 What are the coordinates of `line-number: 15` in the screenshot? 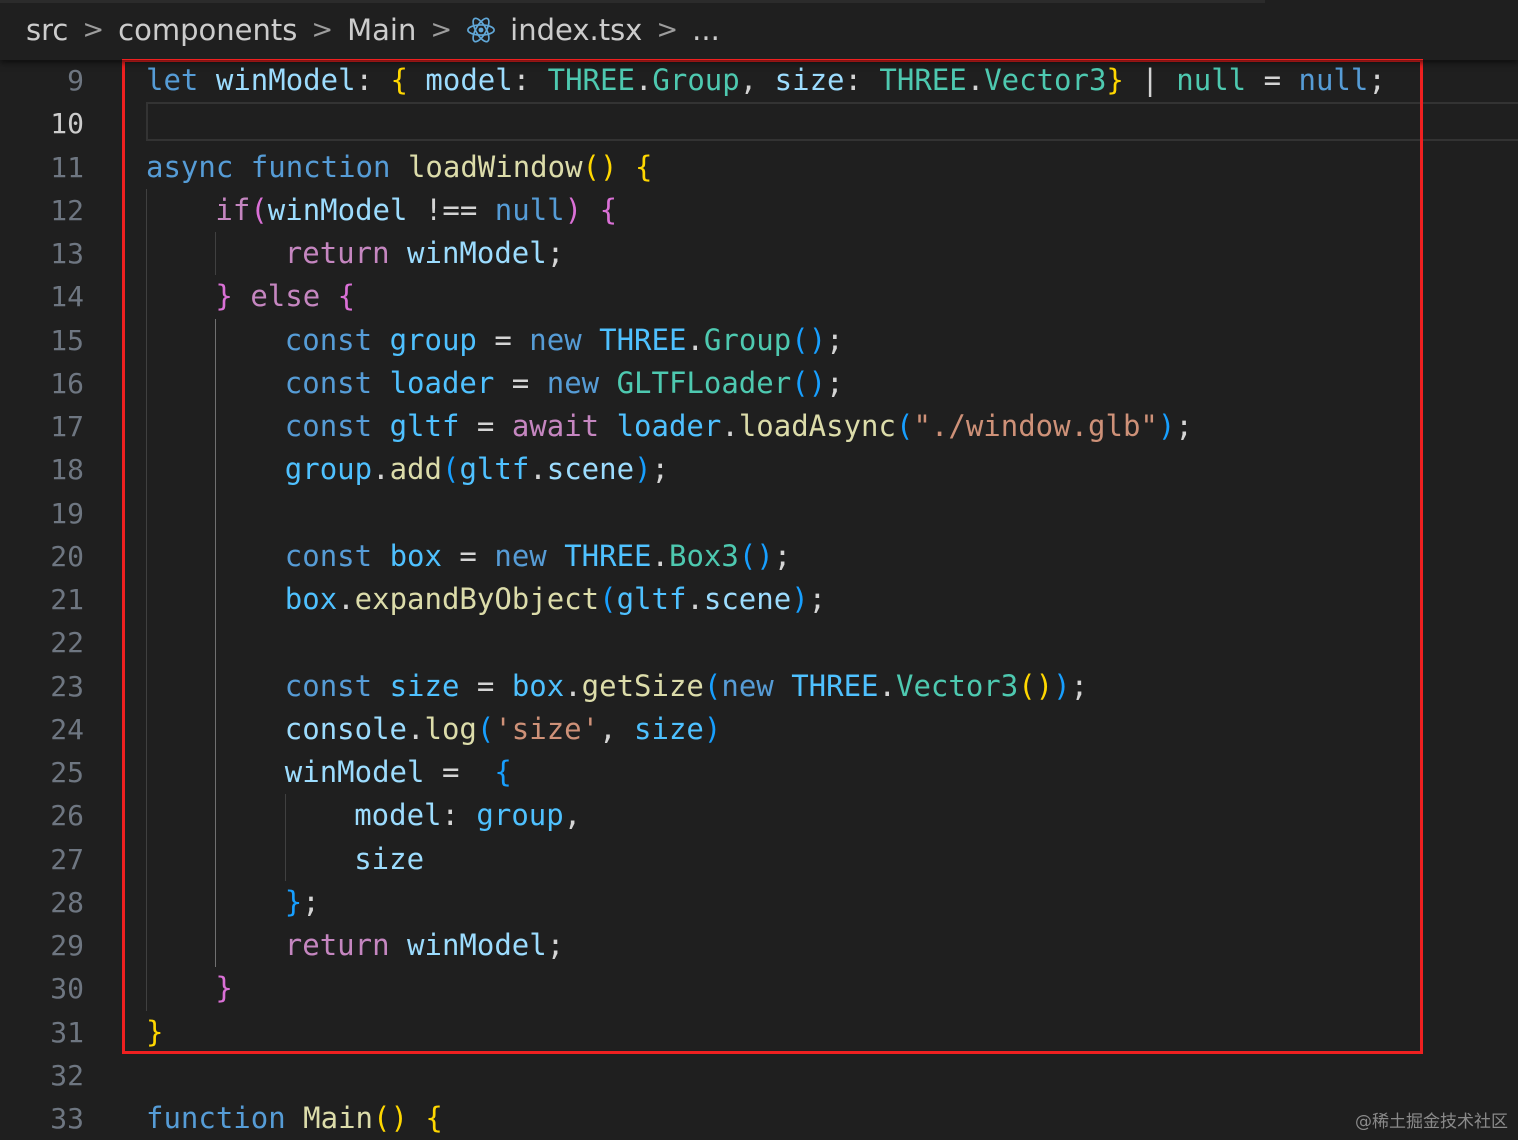 It's located at (67, 340).